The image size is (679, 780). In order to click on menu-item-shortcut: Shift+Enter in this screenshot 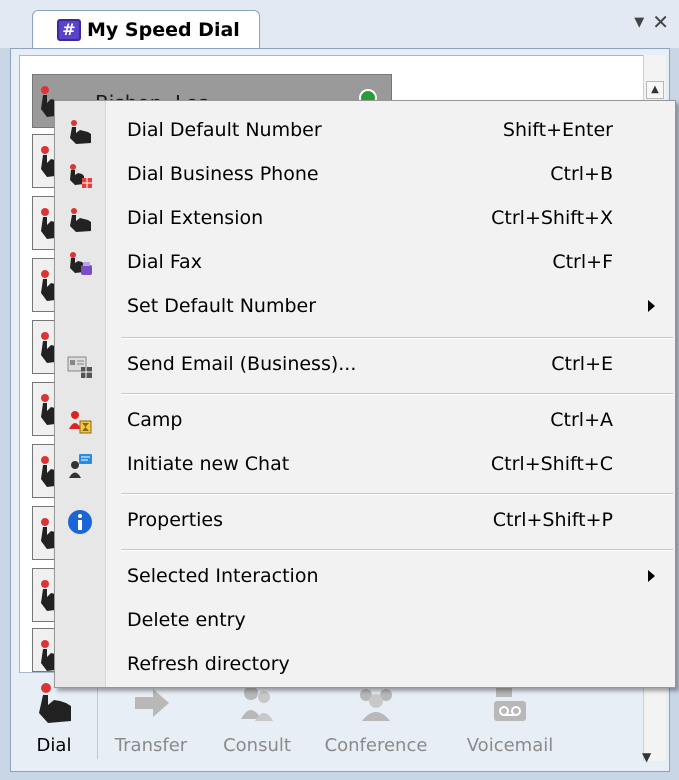, I will do `click(557, 130)`.